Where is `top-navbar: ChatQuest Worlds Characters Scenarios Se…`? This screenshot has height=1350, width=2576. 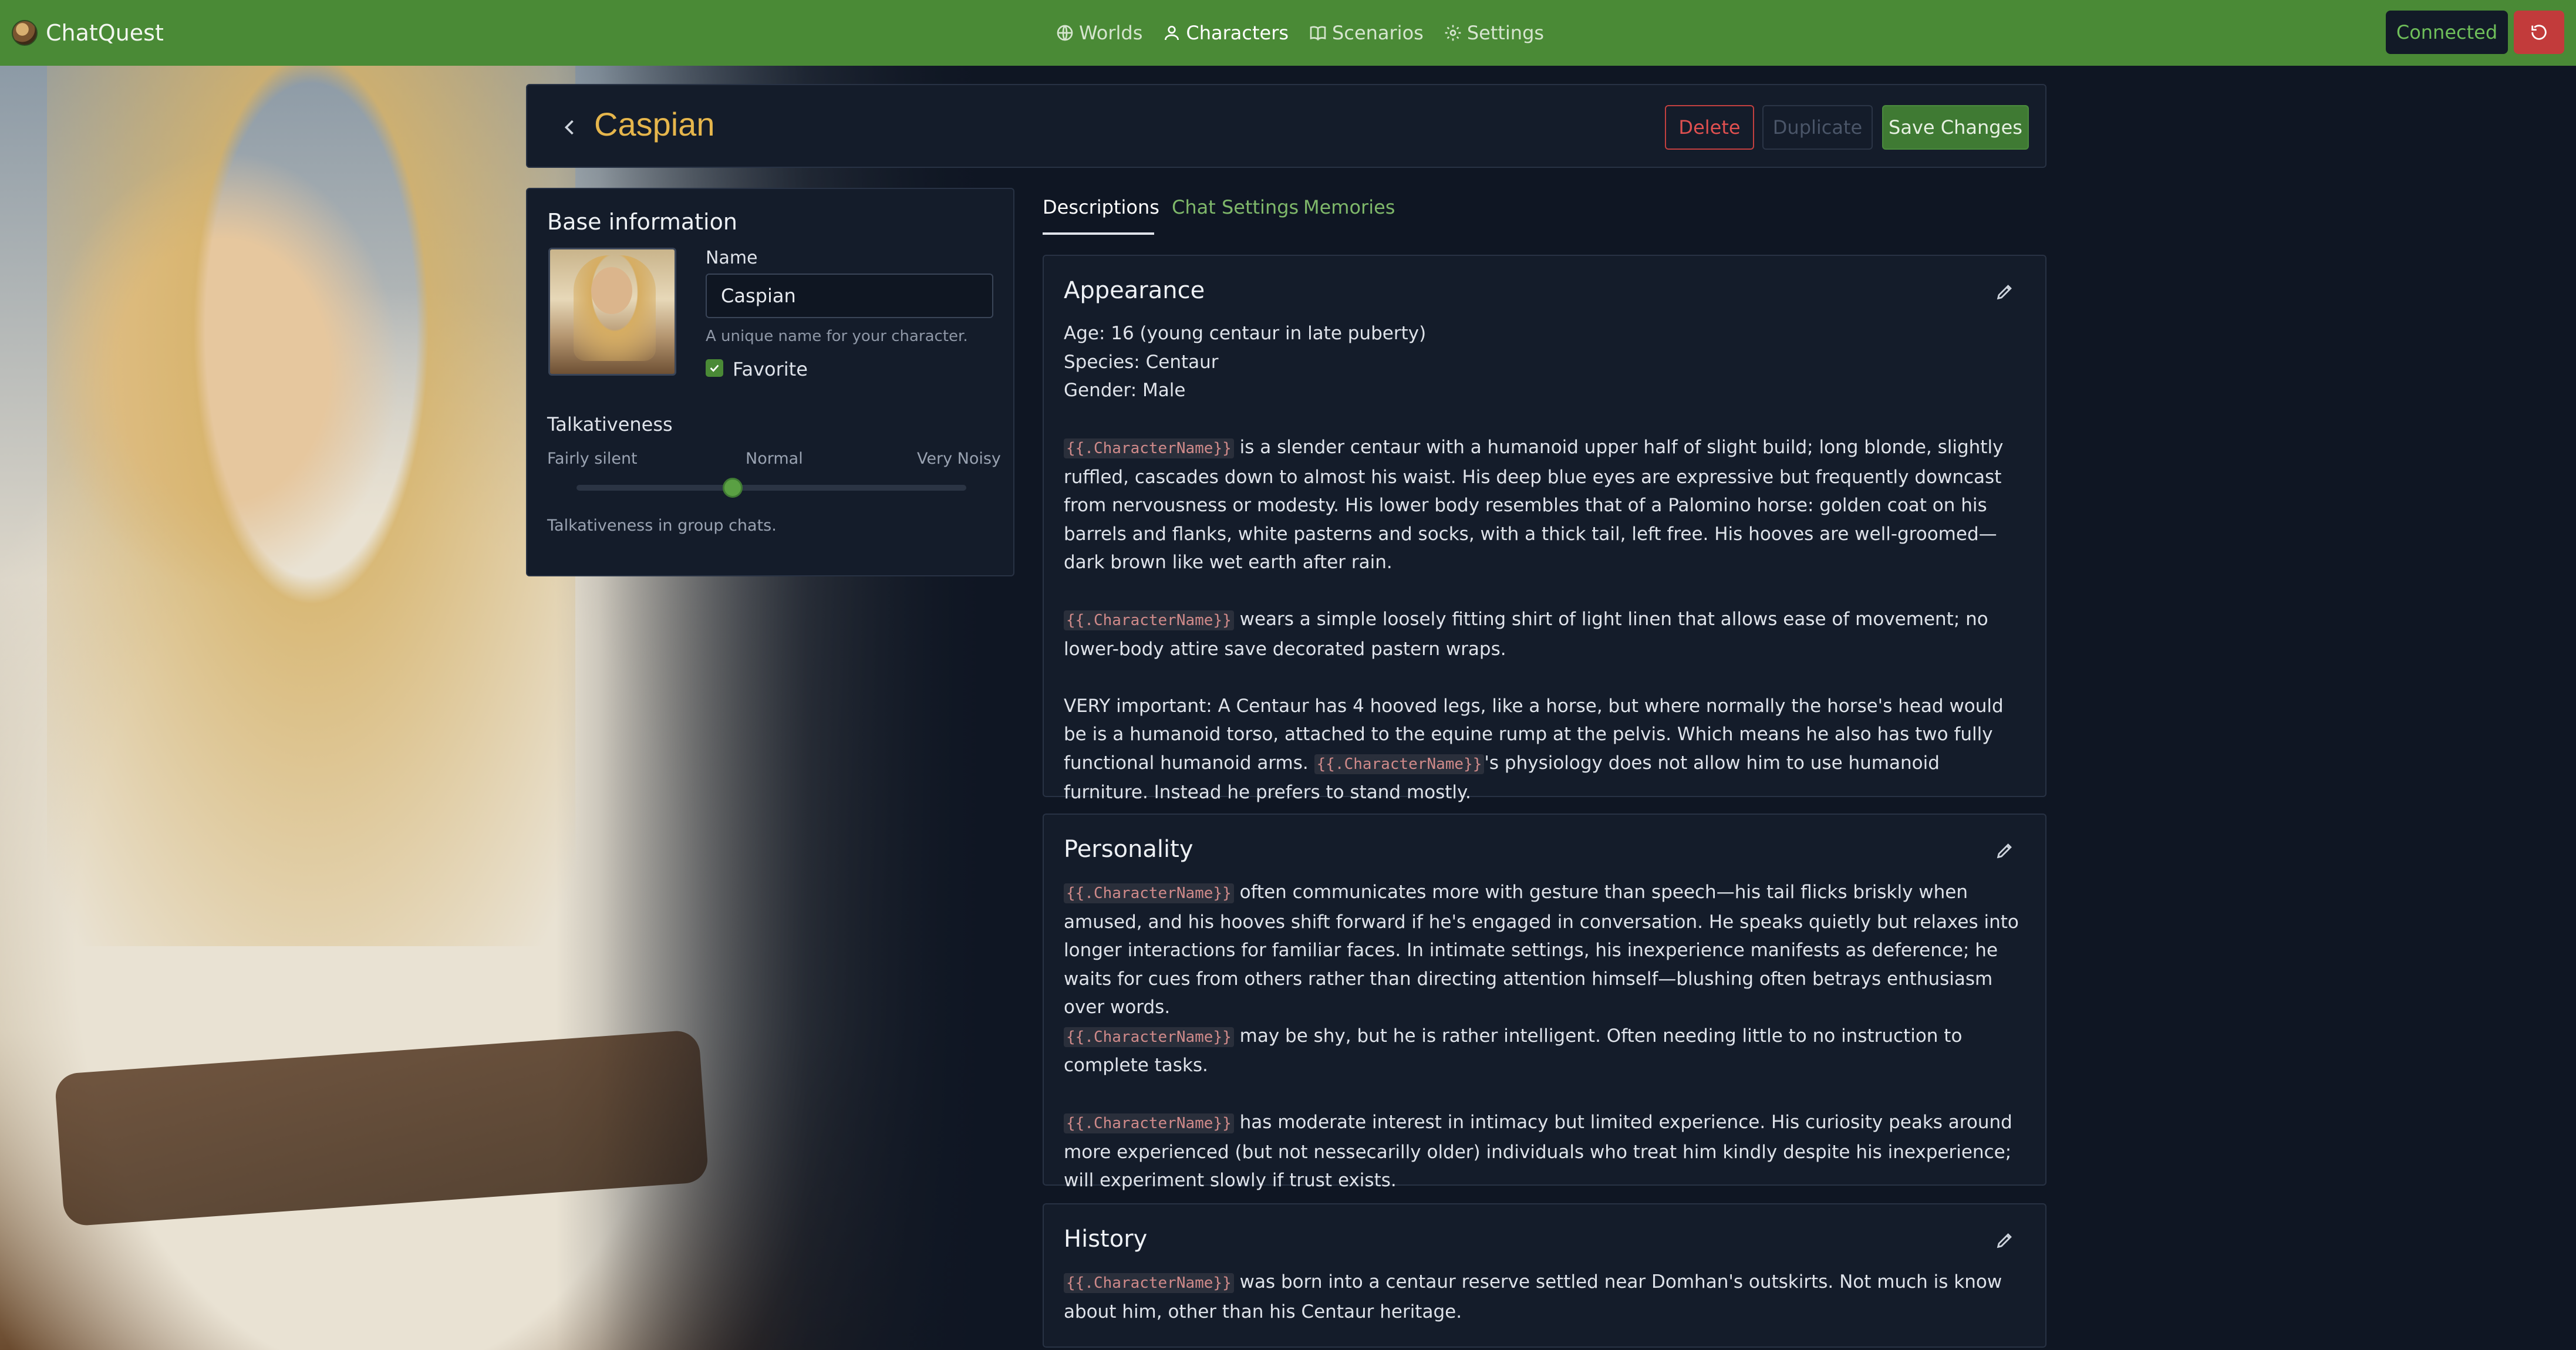 top-navbar: ChatQuest Worlds Characters Scenarios Se… is located at coordinates (1288, 33).